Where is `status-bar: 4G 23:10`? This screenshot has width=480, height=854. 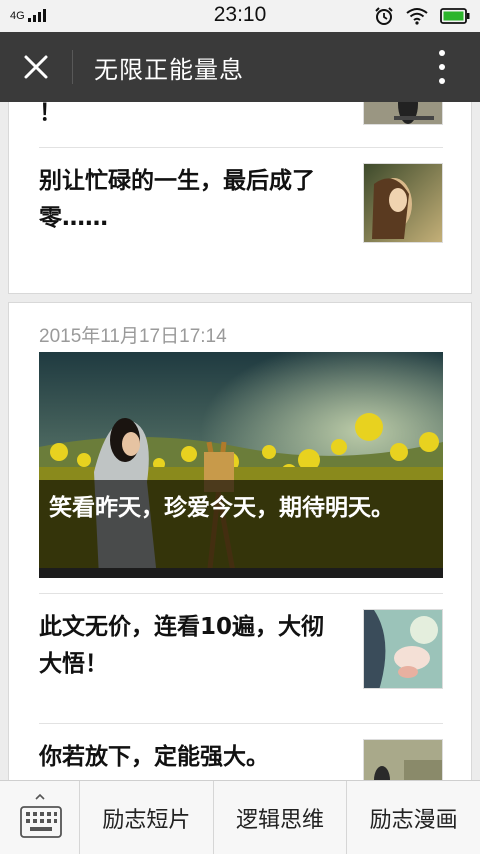
status-bar: 4G 23:10 is located at coordinates (240, 16).